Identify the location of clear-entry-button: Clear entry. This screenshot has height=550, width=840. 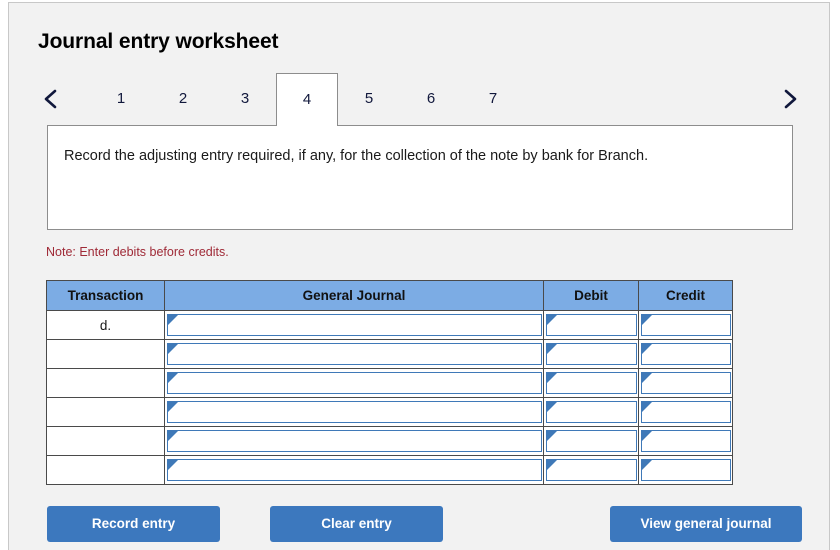
(356, 524).